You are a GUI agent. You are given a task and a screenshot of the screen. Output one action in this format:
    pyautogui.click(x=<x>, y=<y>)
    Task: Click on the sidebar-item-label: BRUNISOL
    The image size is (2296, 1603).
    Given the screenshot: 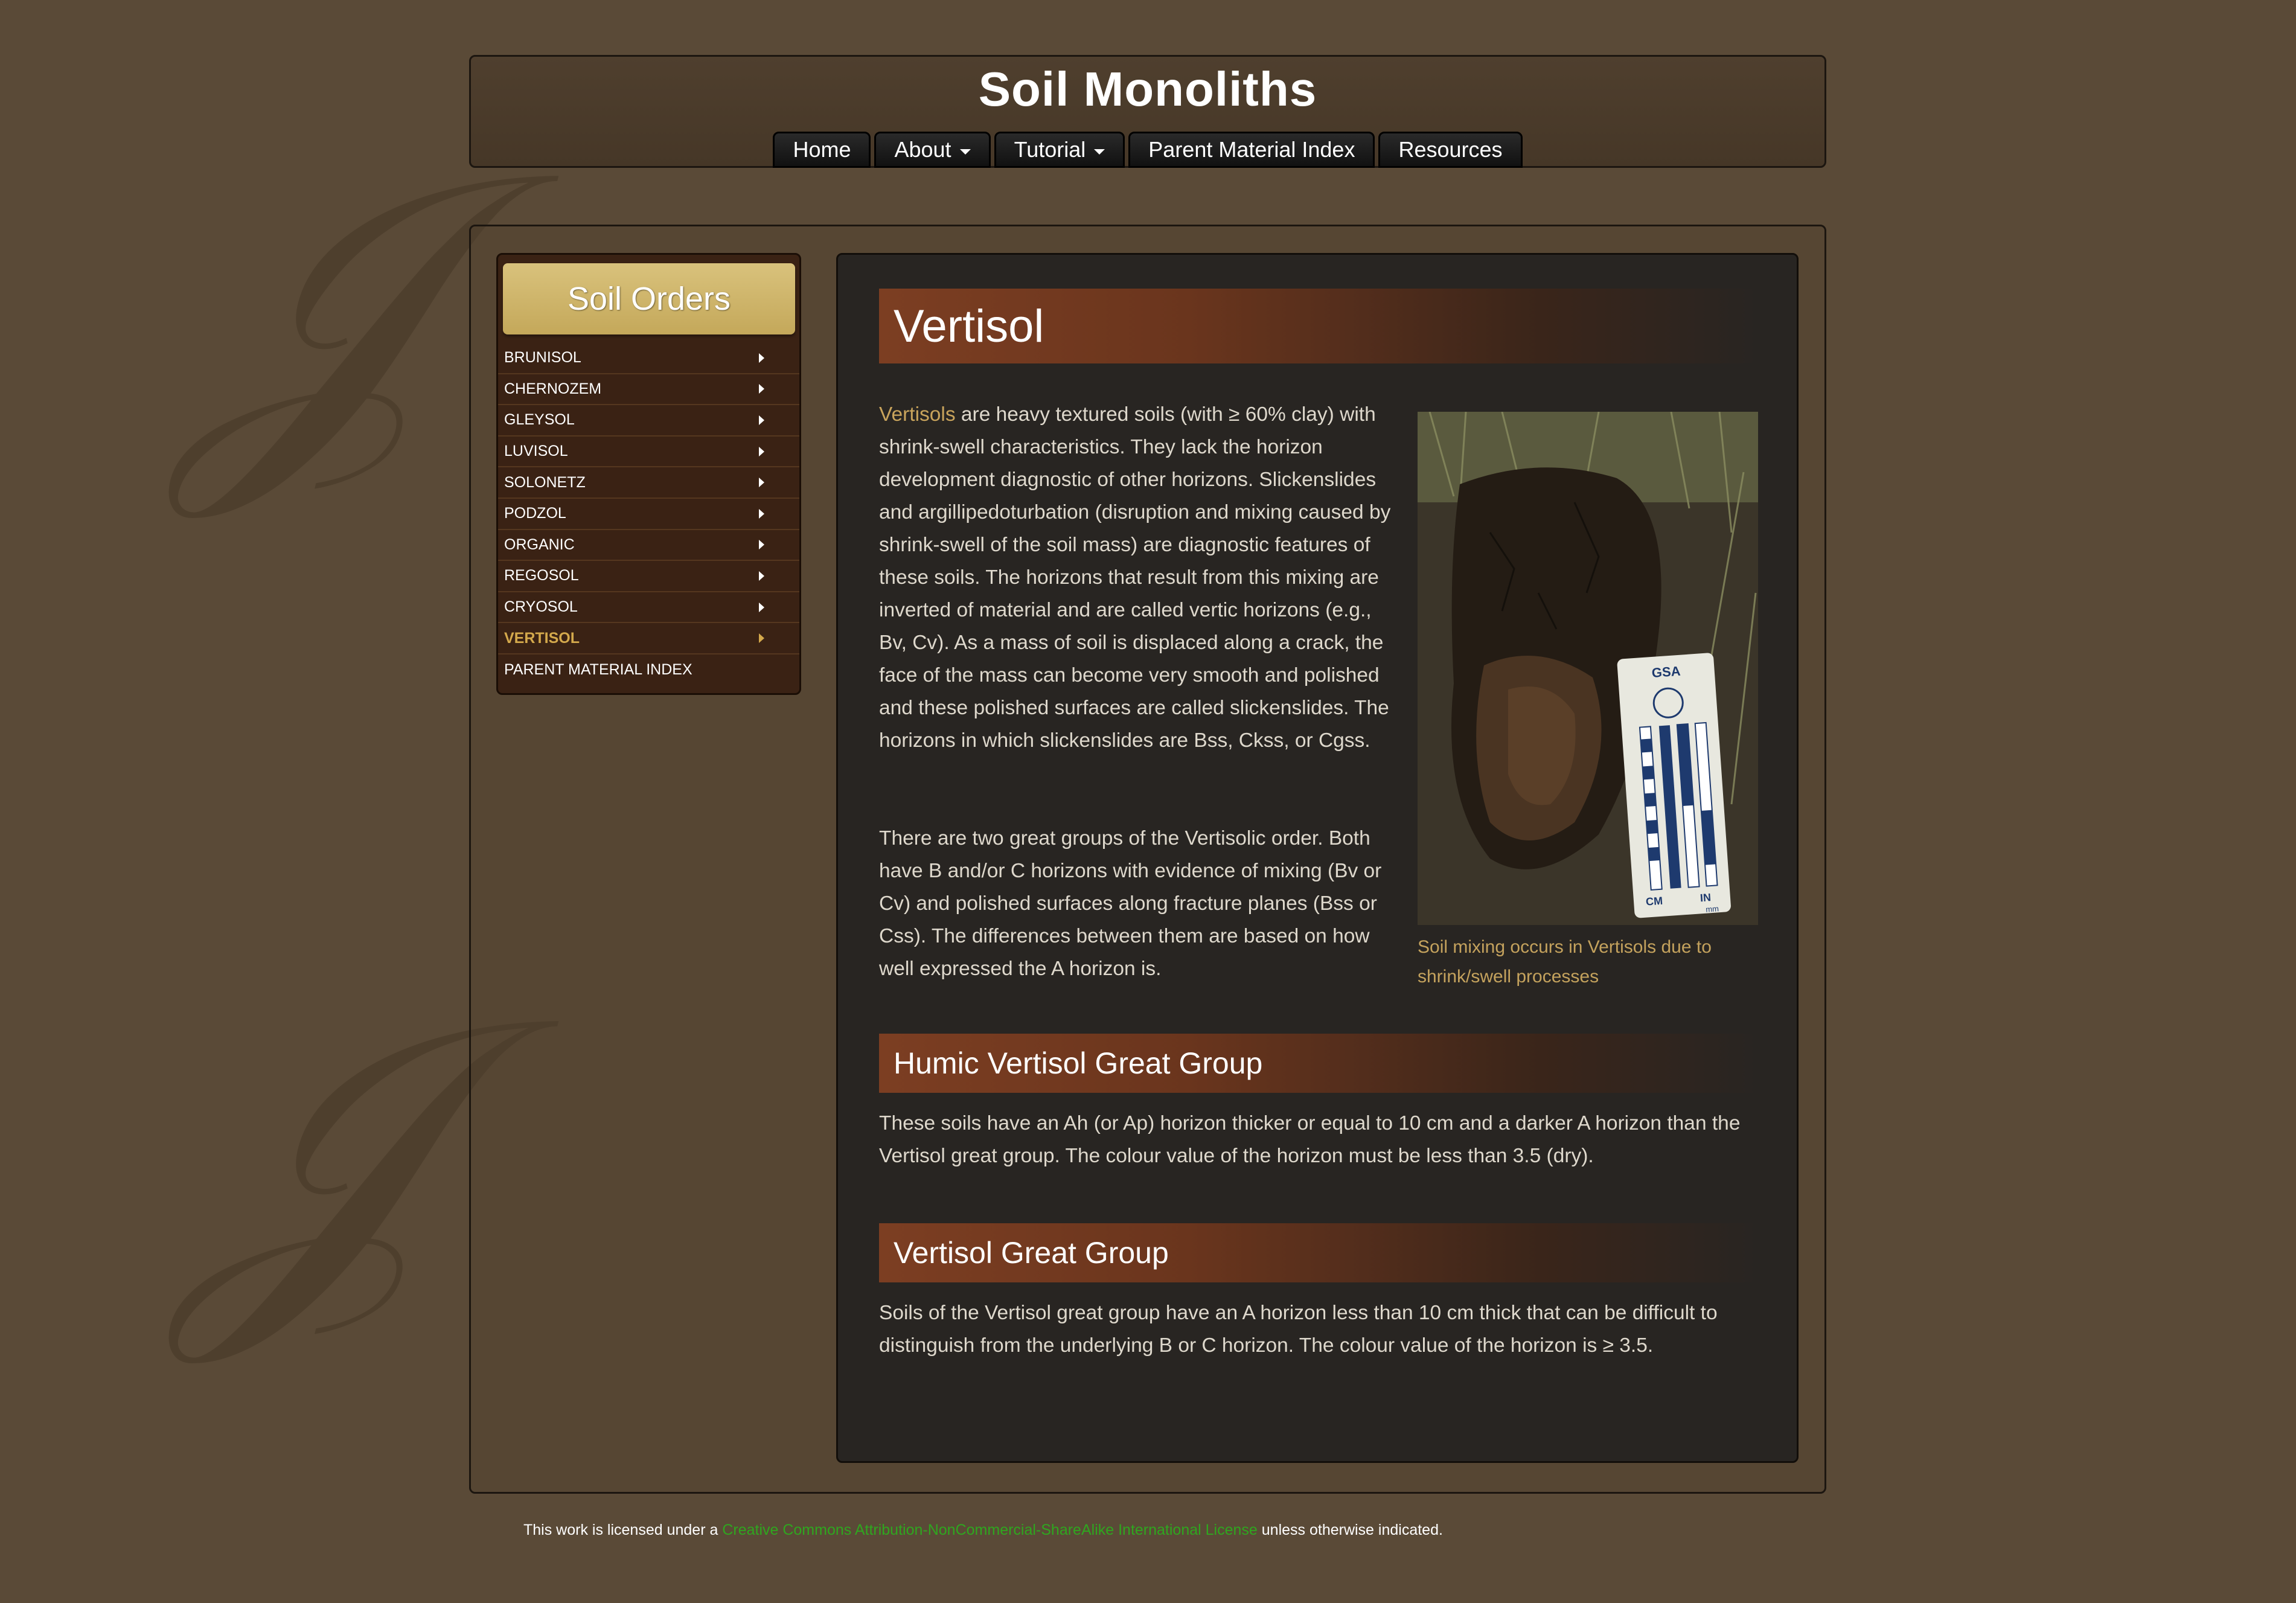 What is the action you would take?
    pyautogui.click(x=542, y=357)
    